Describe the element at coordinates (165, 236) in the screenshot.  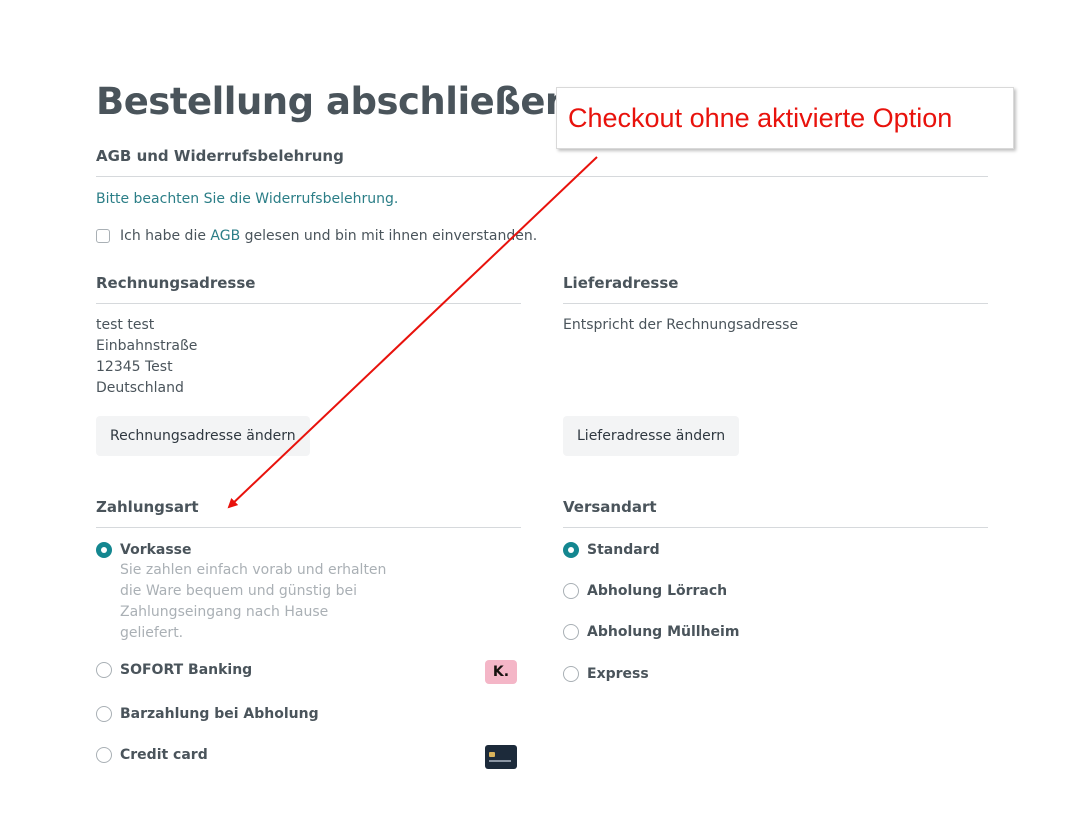
I see `agree-prefix: Ich habe die` at that location.